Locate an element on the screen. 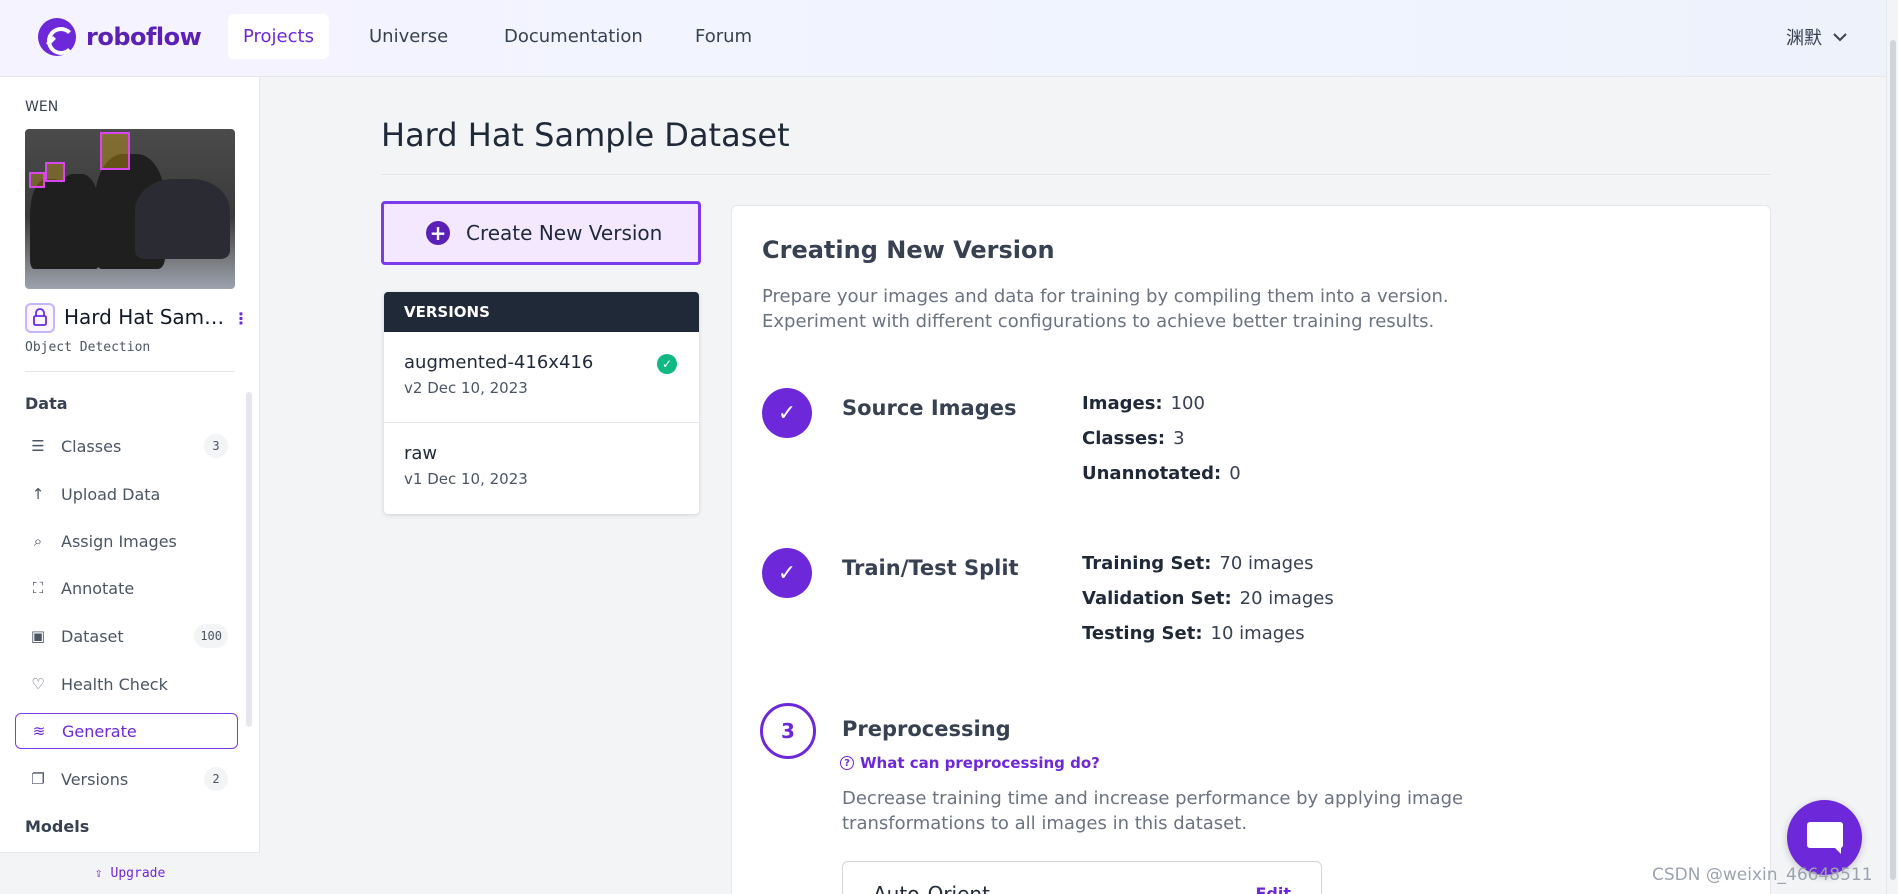 This screenshot has height=894, width=1898. data-section-heading: Data is located at coordinates (46, 403).